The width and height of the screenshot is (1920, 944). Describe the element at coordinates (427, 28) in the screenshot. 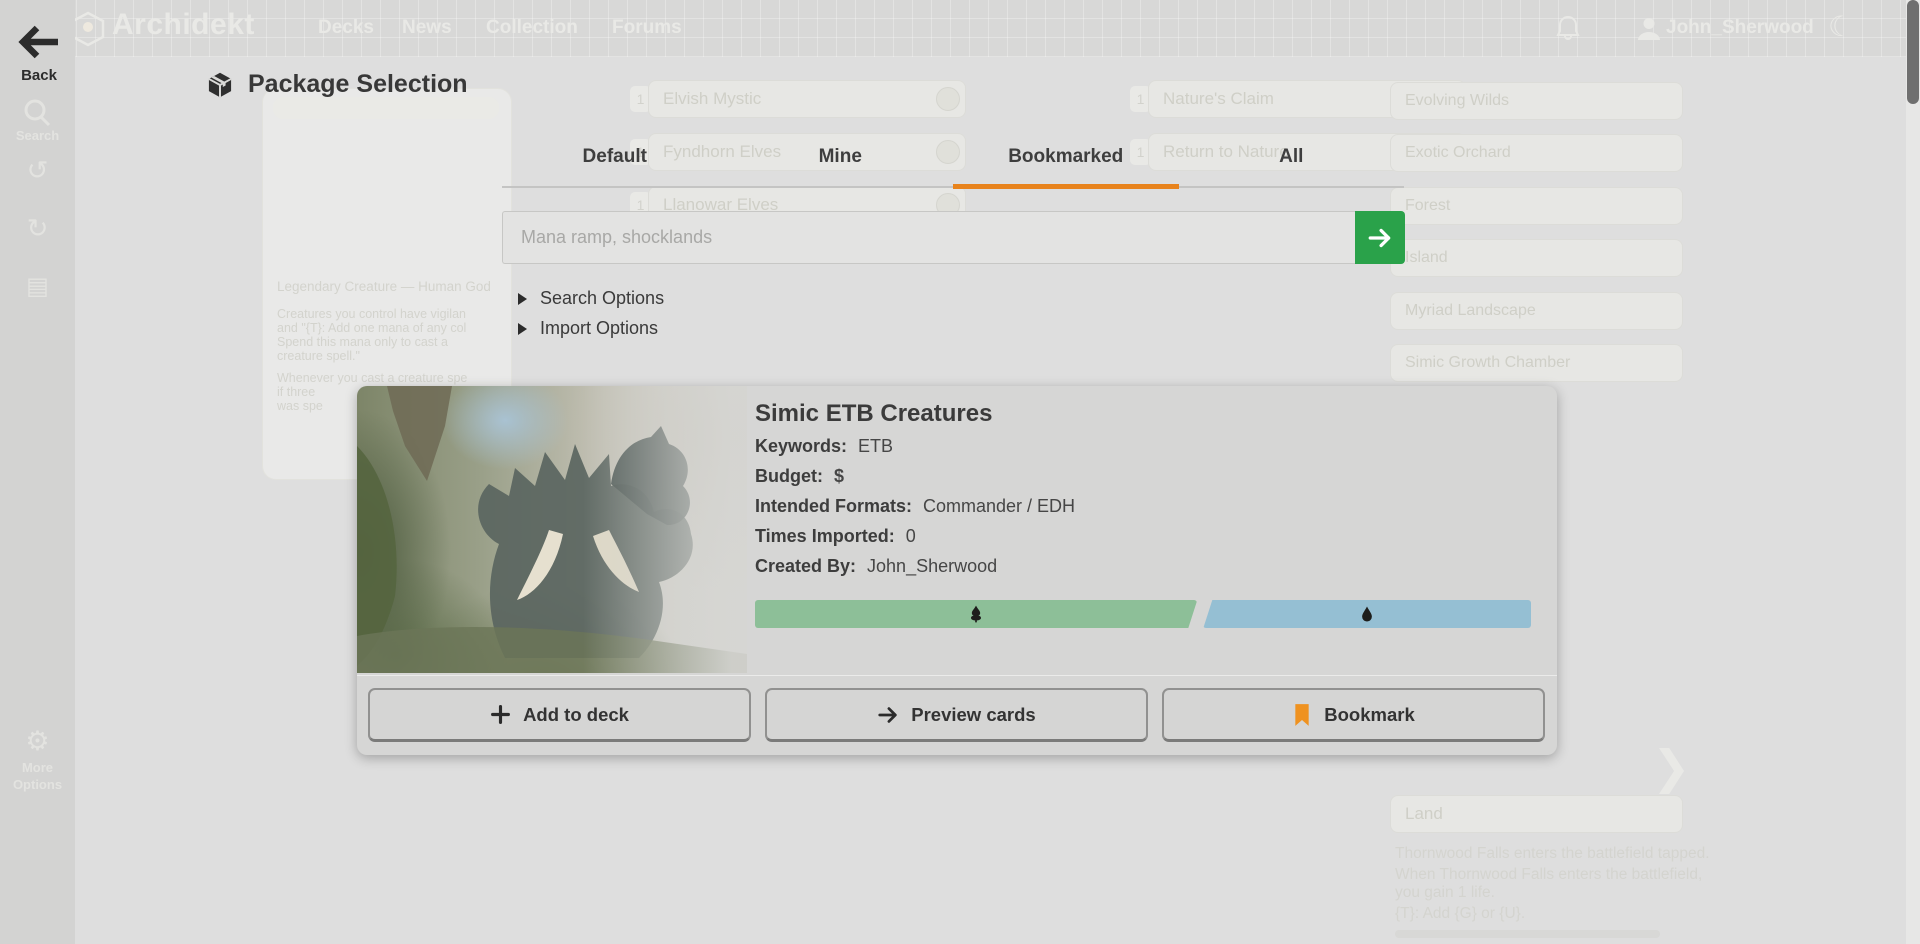

I see `nav-link-news: News` at that location.